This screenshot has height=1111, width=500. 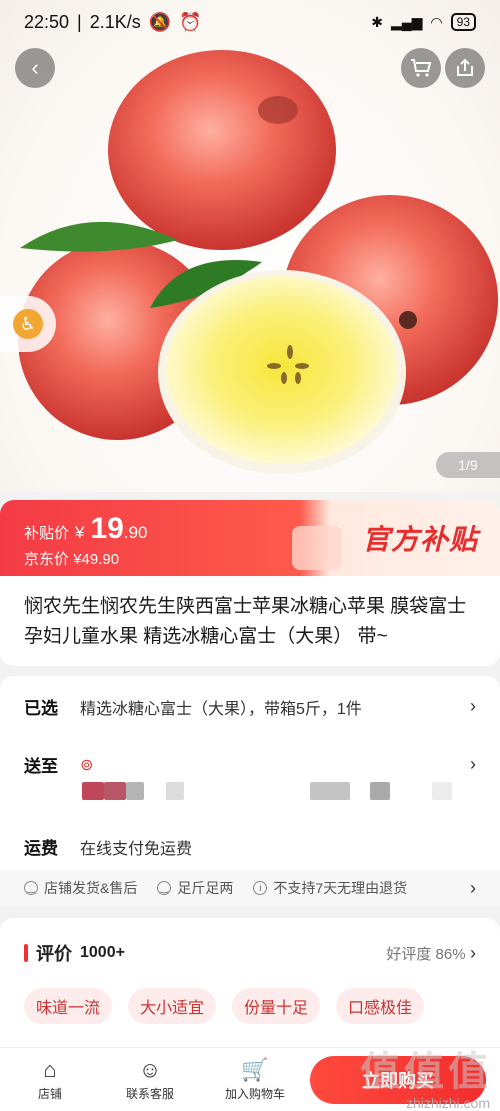 What do you see at coordinates (102, 952) in the screenshot?
I see `reviews-count: 1000+` at bounding box center [102, 952].